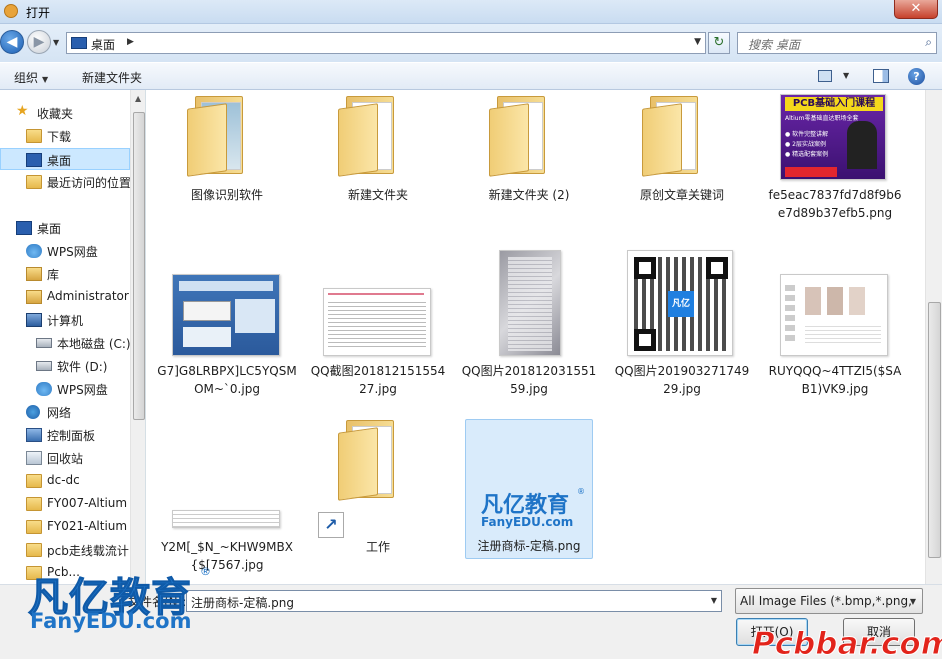 The height and width of the screenshot is (659, 942). I want to click on filename-input: 注册商标-定稿.png ▼, so click(454, 601).